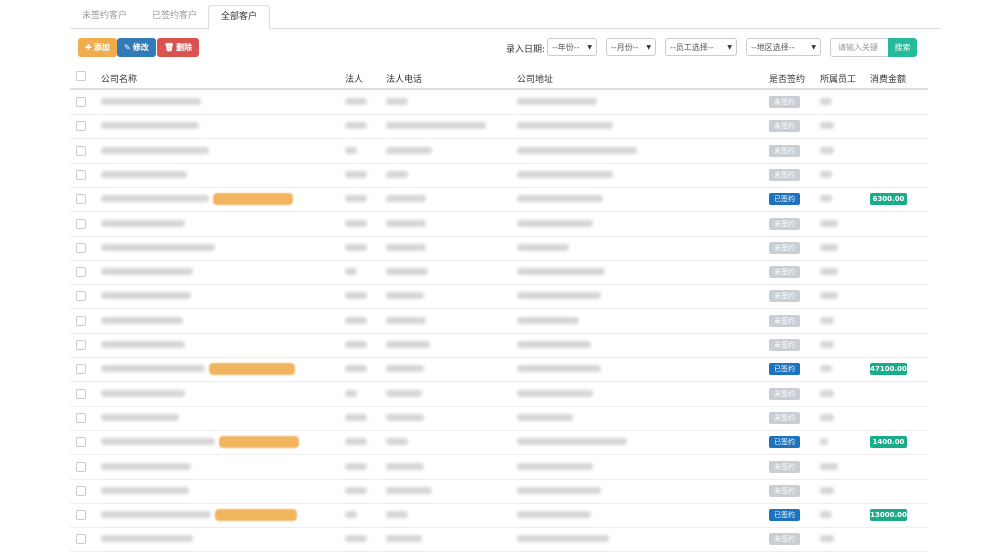 This screenshot has width=1000, height=552. What do you see at coordinates (572, 47) in the screenshot?
I see `year-select: --年份-- ▼` at bounding box center [572, 47].